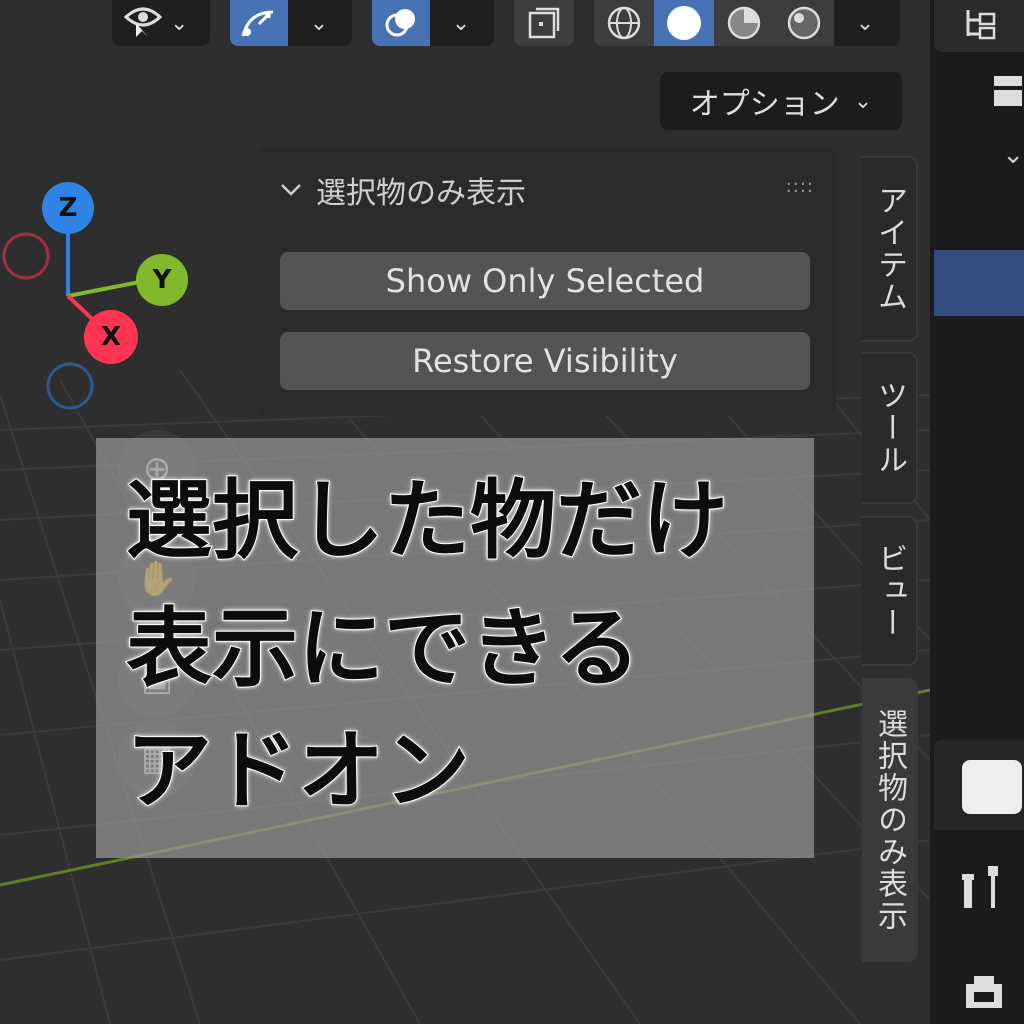 This screenshot has height=1024, width=1024. I want to click on tab-view: ビュー, so click(890, 591).